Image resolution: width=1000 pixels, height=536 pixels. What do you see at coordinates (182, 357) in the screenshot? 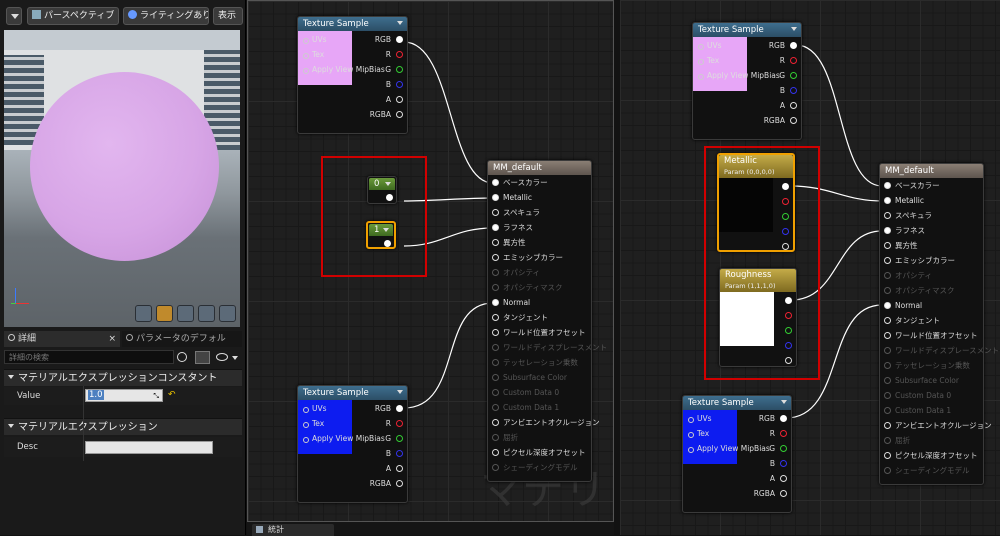
I see `search-icon` at bounding box center [182, 357].